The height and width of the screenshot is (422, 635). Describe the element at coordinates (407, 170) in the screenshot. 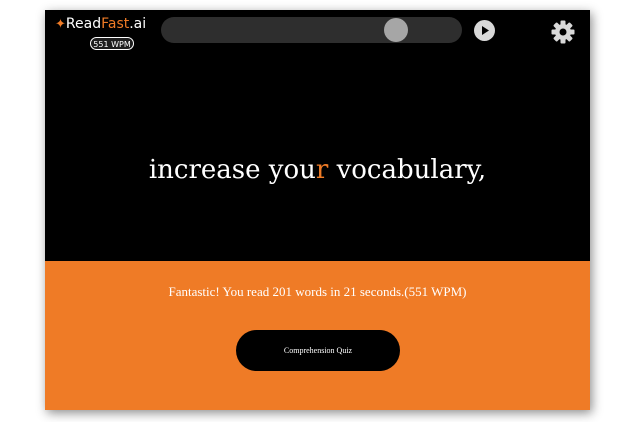

I see `reading-text-after: vocabulary,` at that location.